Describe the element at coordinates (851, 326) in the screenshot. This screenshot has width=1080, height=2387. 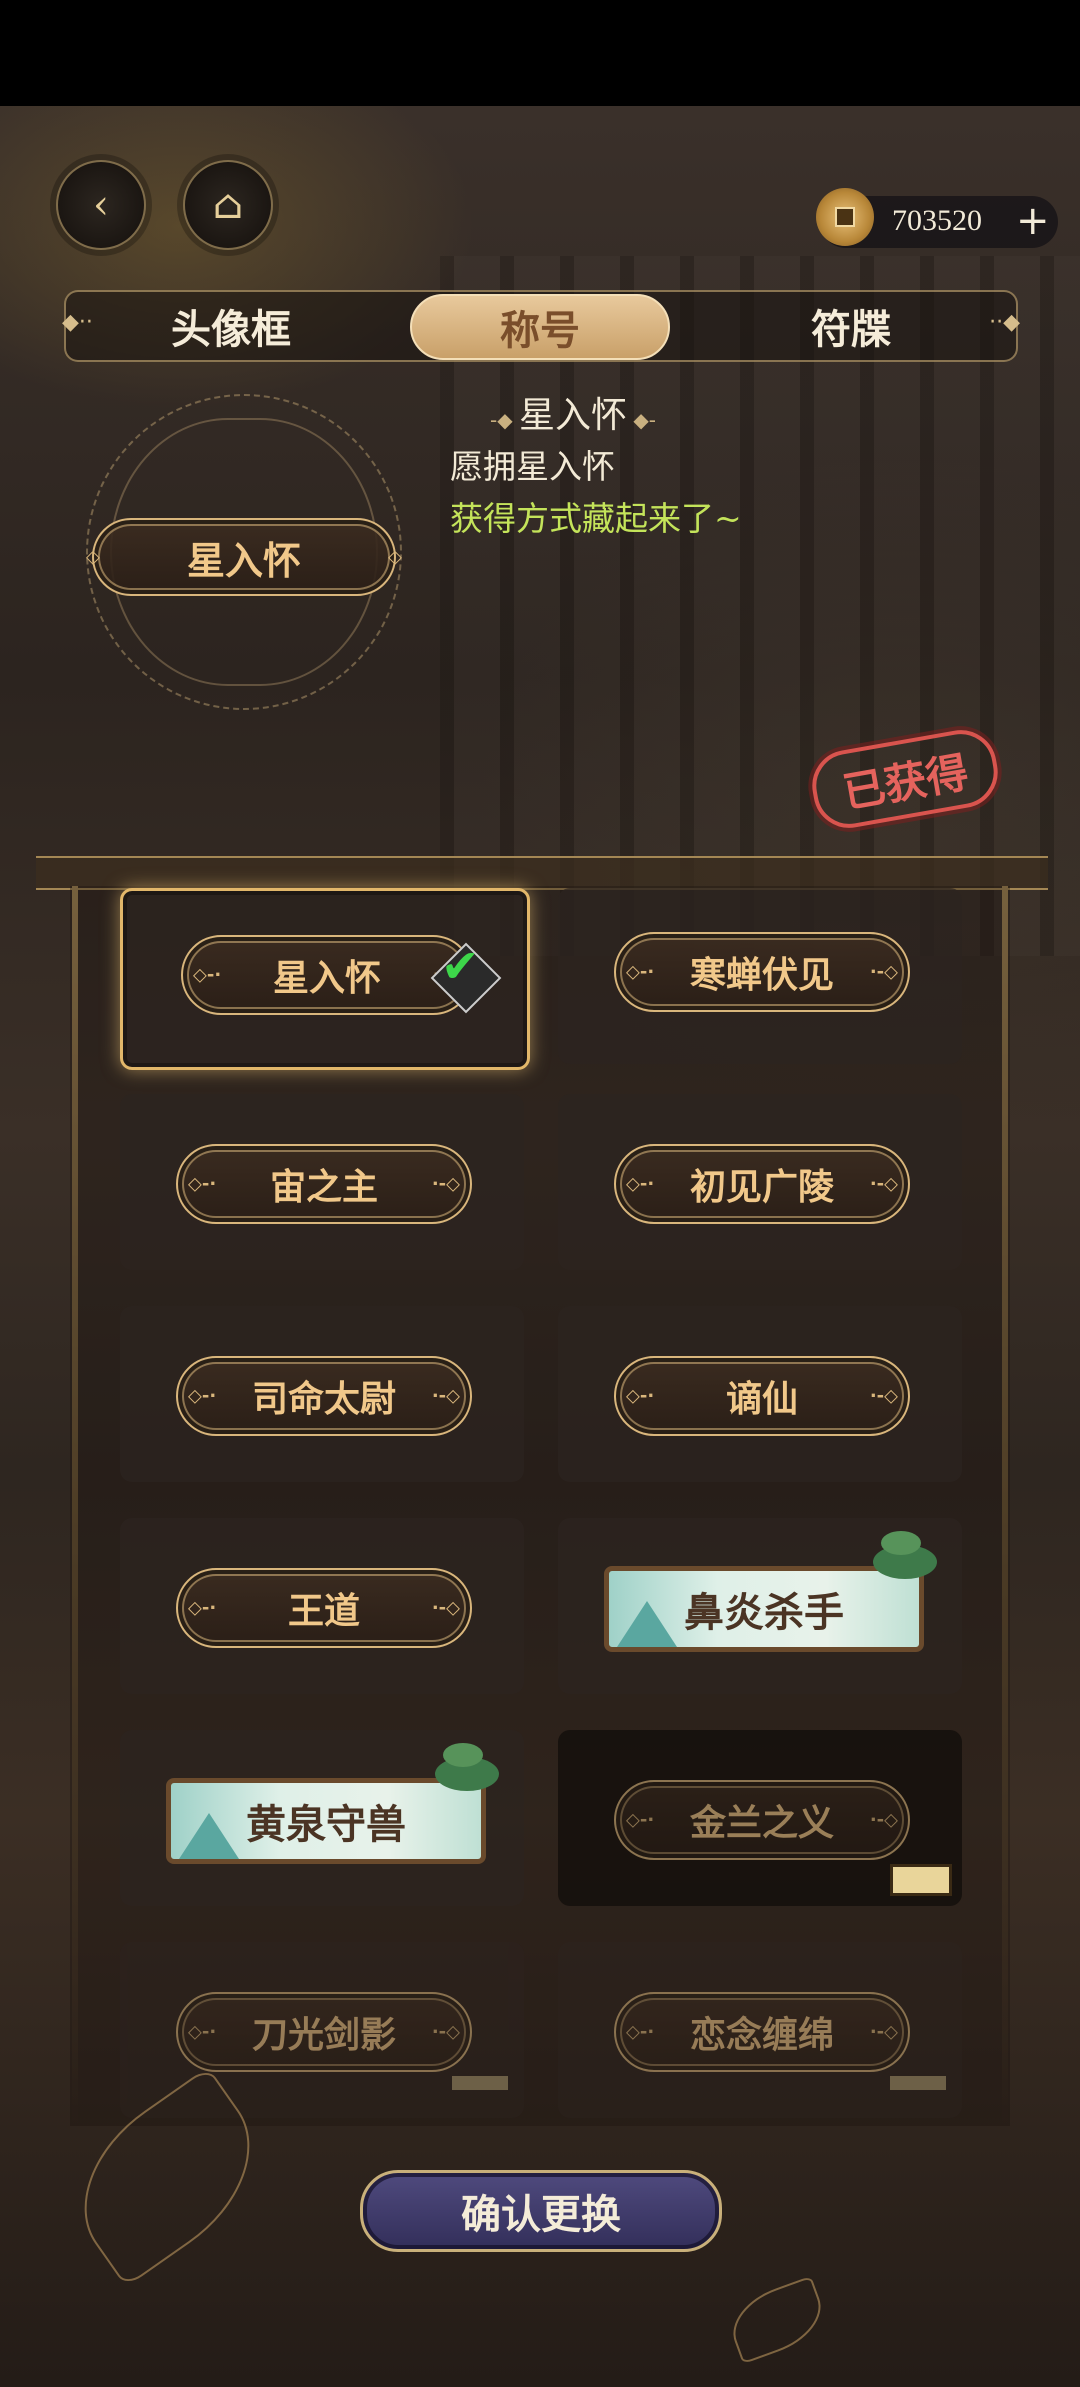
I see `tab-talisman: 符牒` at that location.